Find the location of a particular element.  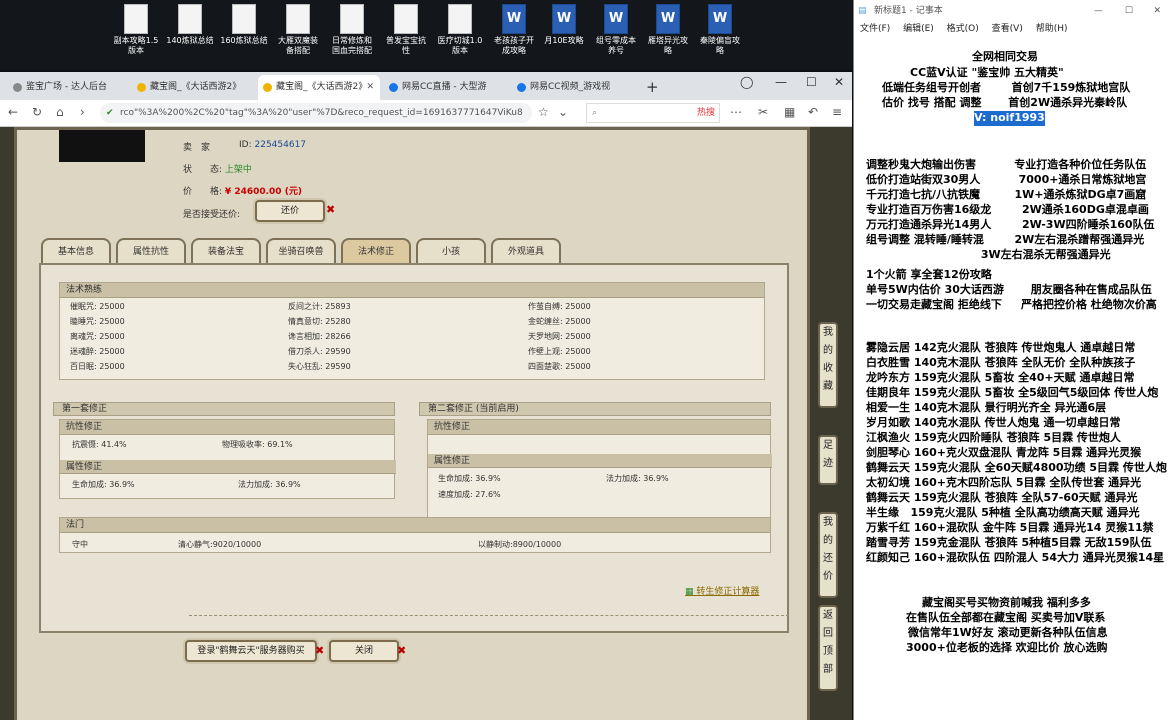

undo-icon: ↶ is located at coordinates (813, 112).